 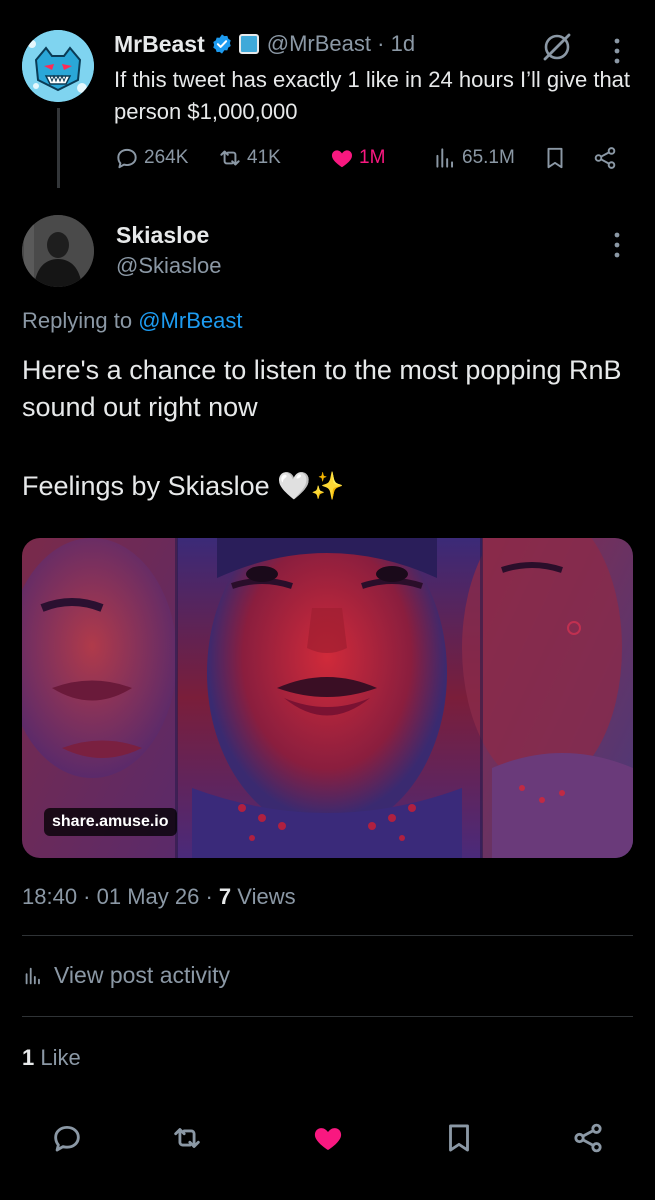 I want to click on thread-connector, so click(x=58, y=148).